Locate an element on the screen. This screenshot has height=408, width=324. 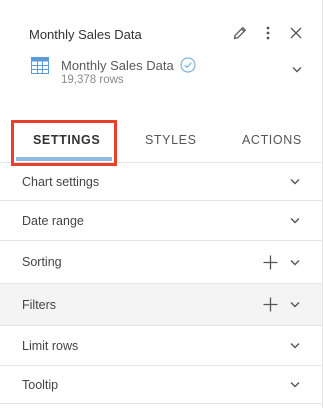
datasource-name-row: Monthly Sales Data is located at coordinates (128, 65).